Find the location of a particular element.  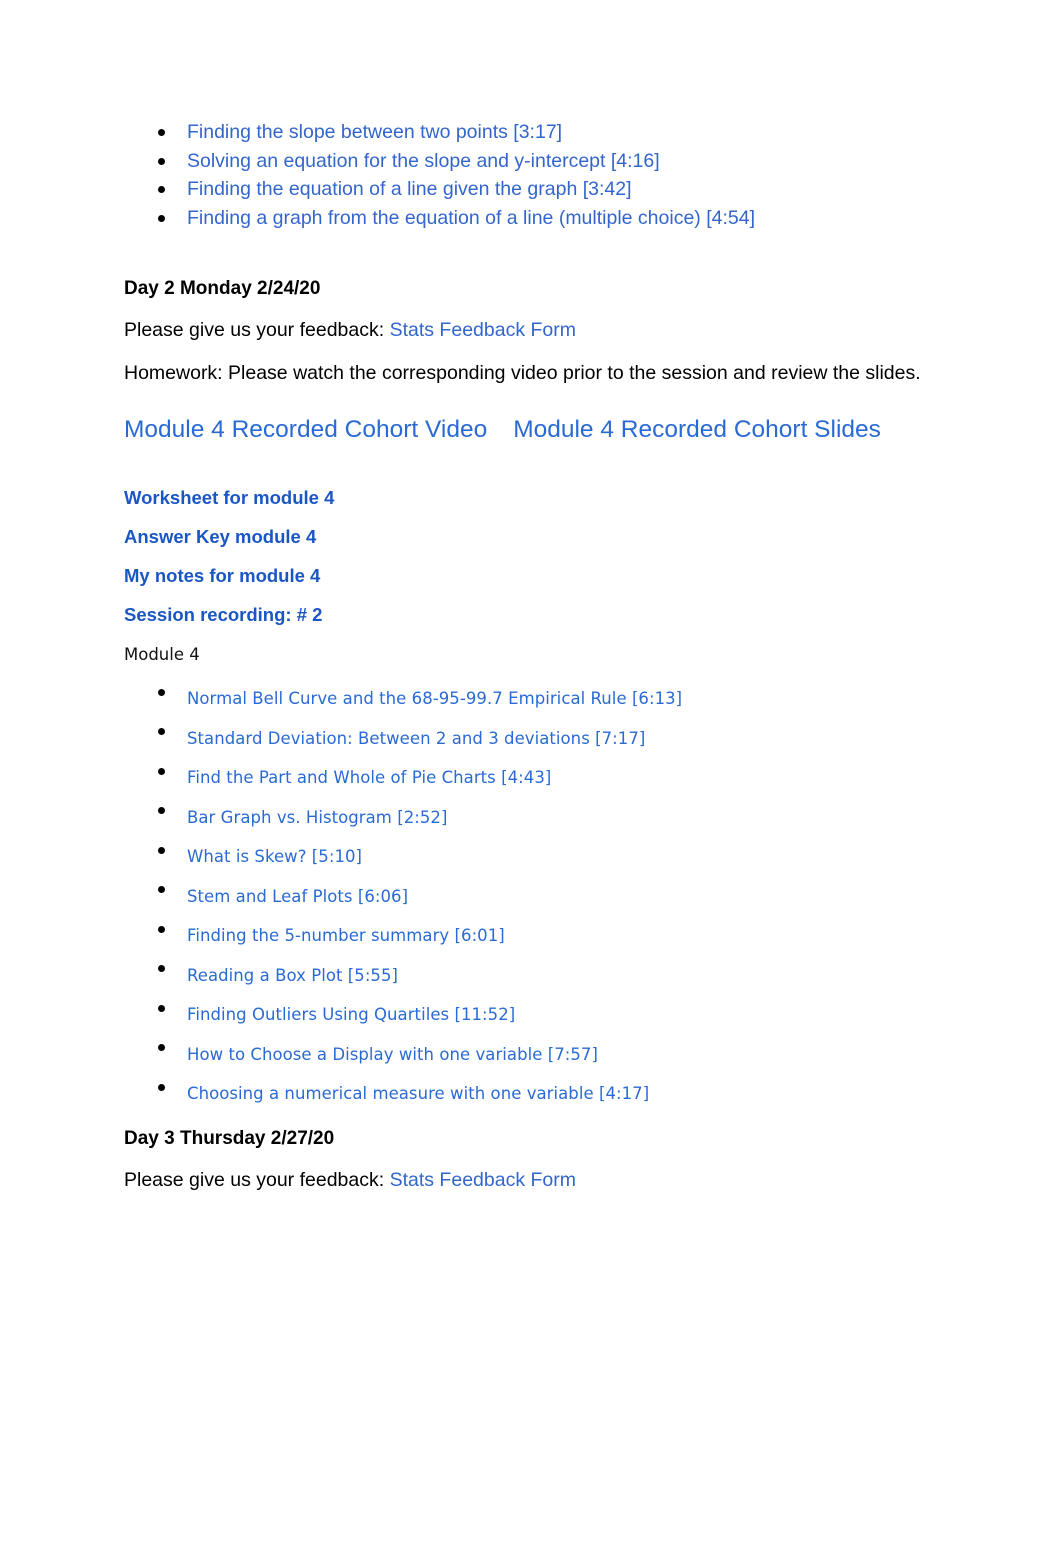

session-recording-link: Session recording: # 2 is located at coordinates (531, 614).